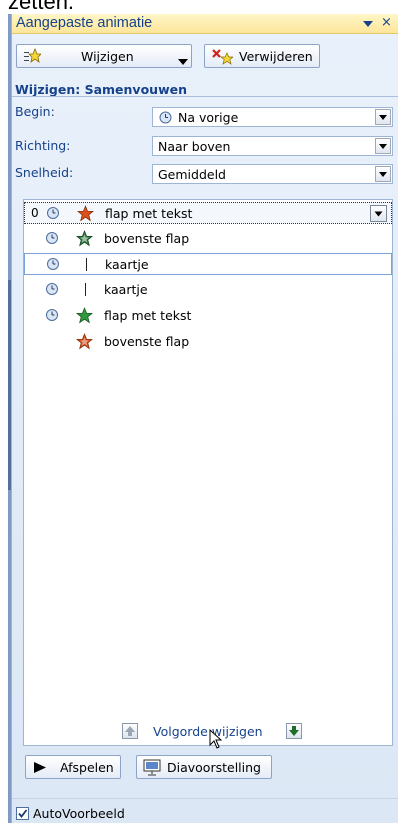  Describe the element at coordinates (4, 418) in the screenshot. I see `left-strip` at that location.